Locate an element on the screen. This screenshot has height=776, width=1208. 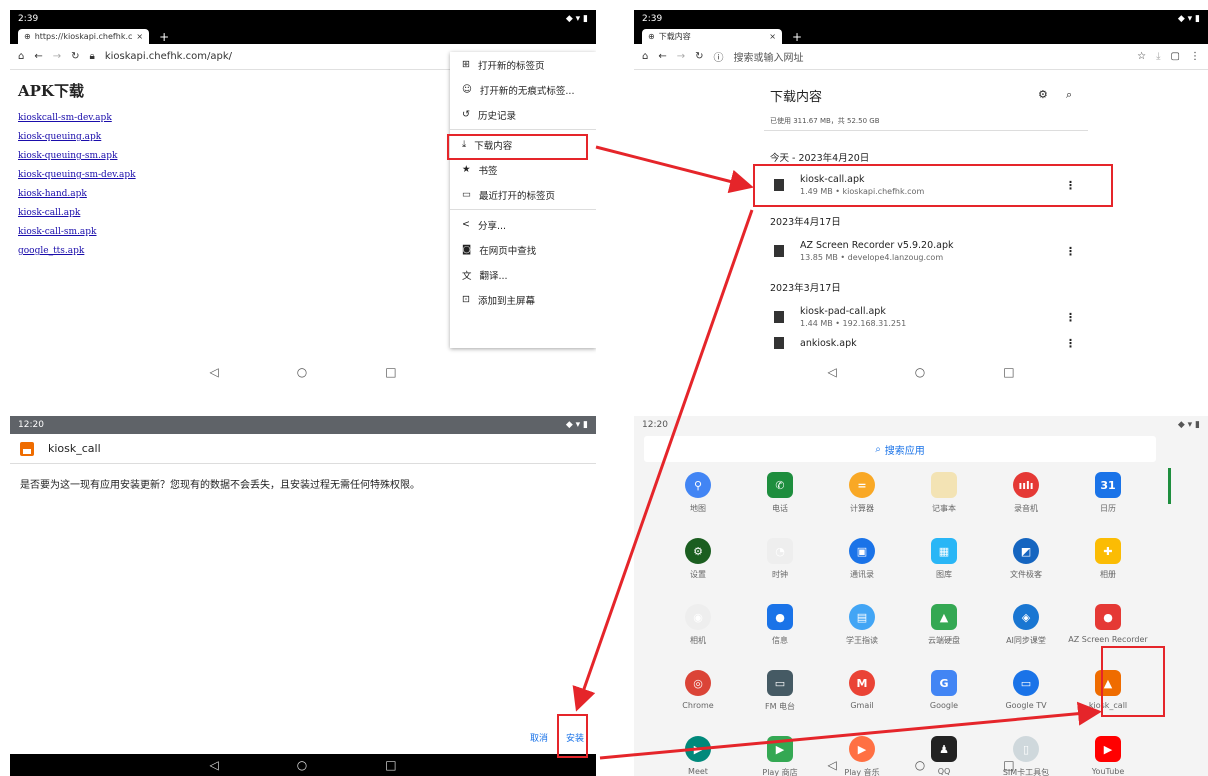
app-tile: ✆ 电话 is located at coordinates (780, 493).